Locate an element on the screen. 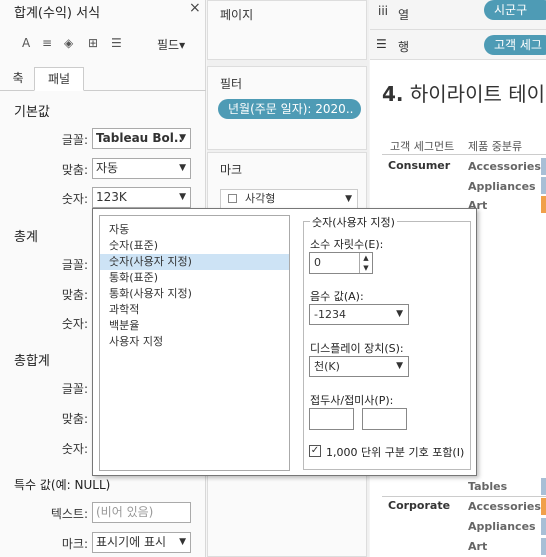 The height and width of the screenshot is (557, 546). list-item: 통화(표준) is located at coordinates (194, 278).